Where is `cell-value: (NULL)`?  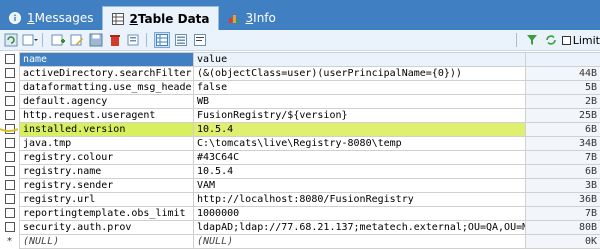
cell-value: (NULL) is located at coordinates (360, 242).